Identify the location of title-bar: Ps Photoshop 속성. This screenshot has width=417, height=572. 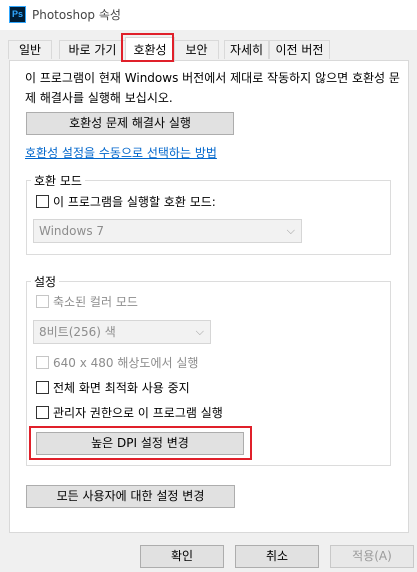
(208, 15).